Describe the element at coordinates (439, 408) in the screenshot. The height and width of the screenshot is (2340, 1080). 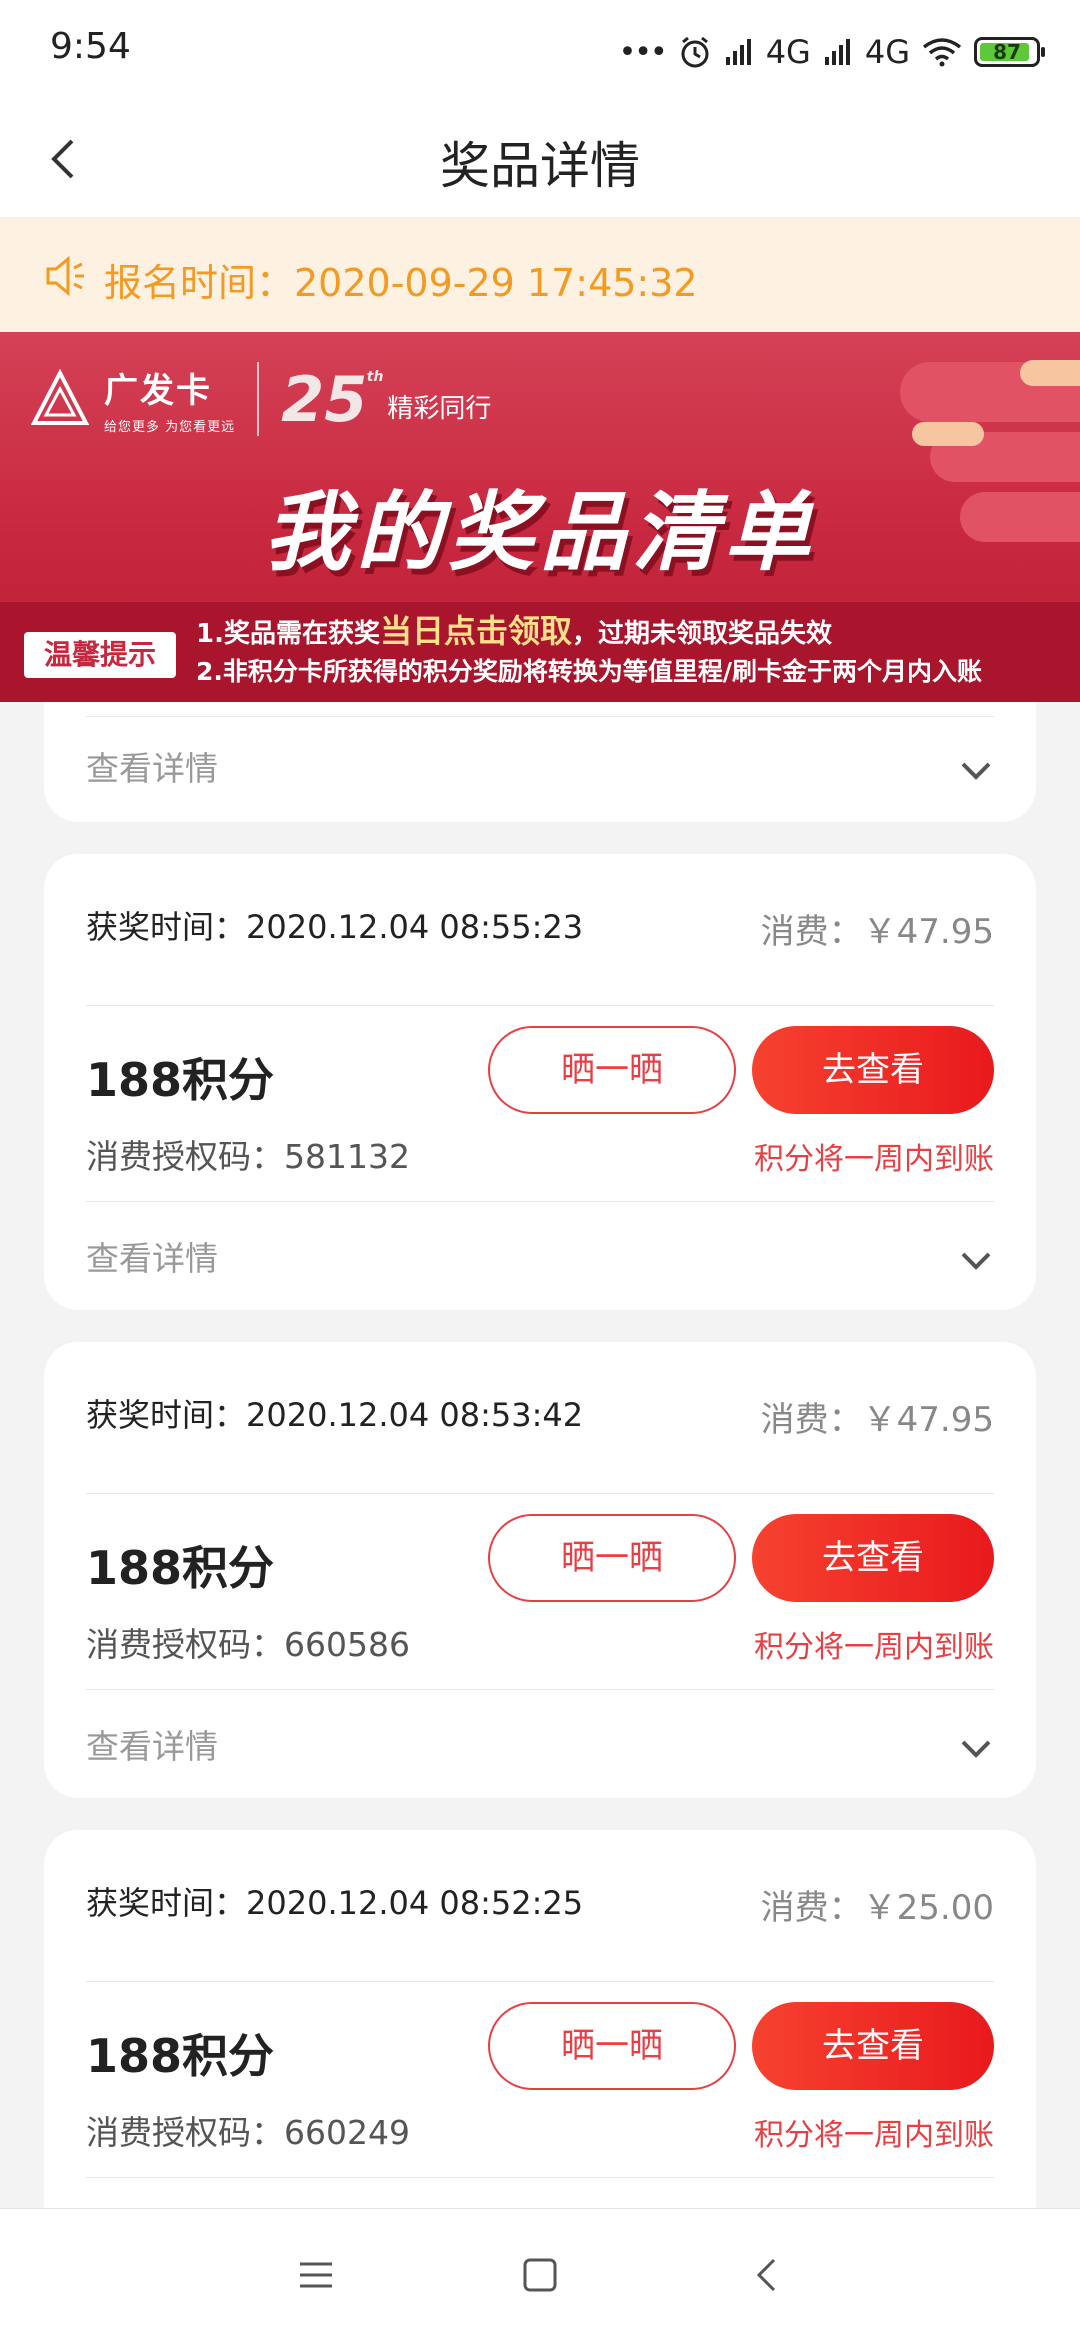
I see `anniversary-text: 精彩同行` at that location.